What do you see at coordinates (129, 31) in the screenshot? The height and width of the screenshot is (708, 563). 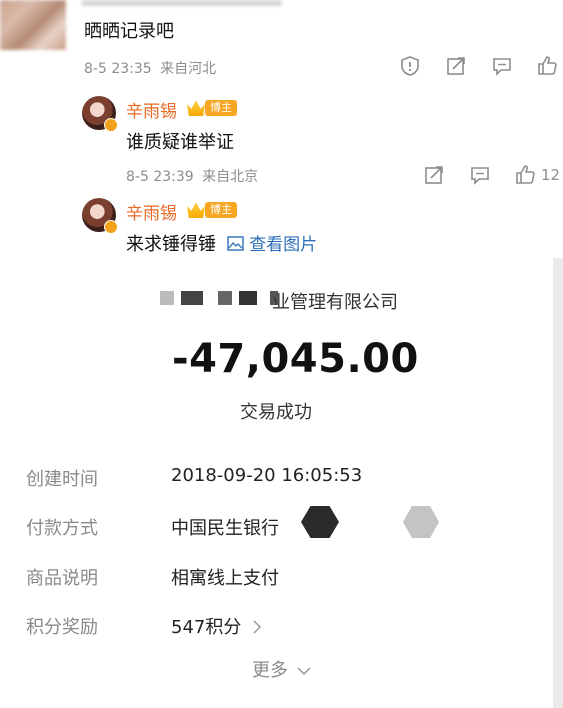 I see `comment-text: 晒晒记录吧` at bounding box center [129, 31].